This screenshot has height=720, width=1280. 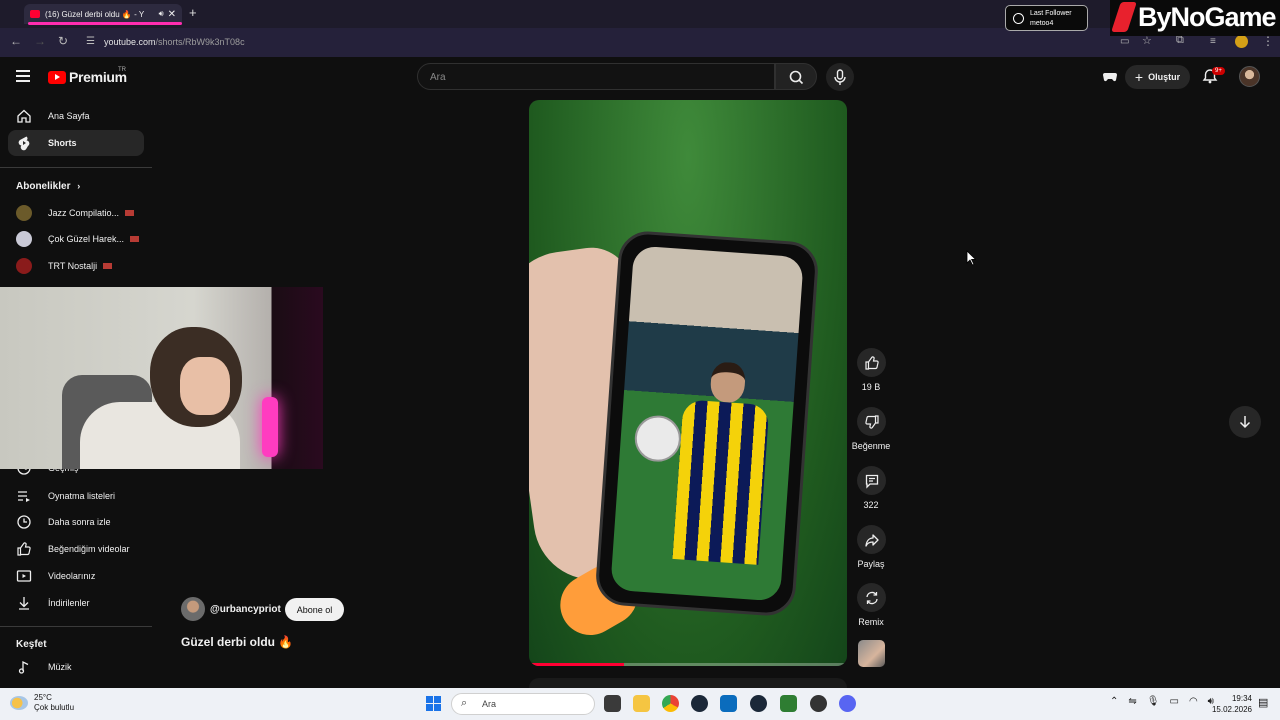 What do you see at coordinates (90, 41) in the screenshot?
I see `site-info-icon: ☰` at bounding box center [90, 41].